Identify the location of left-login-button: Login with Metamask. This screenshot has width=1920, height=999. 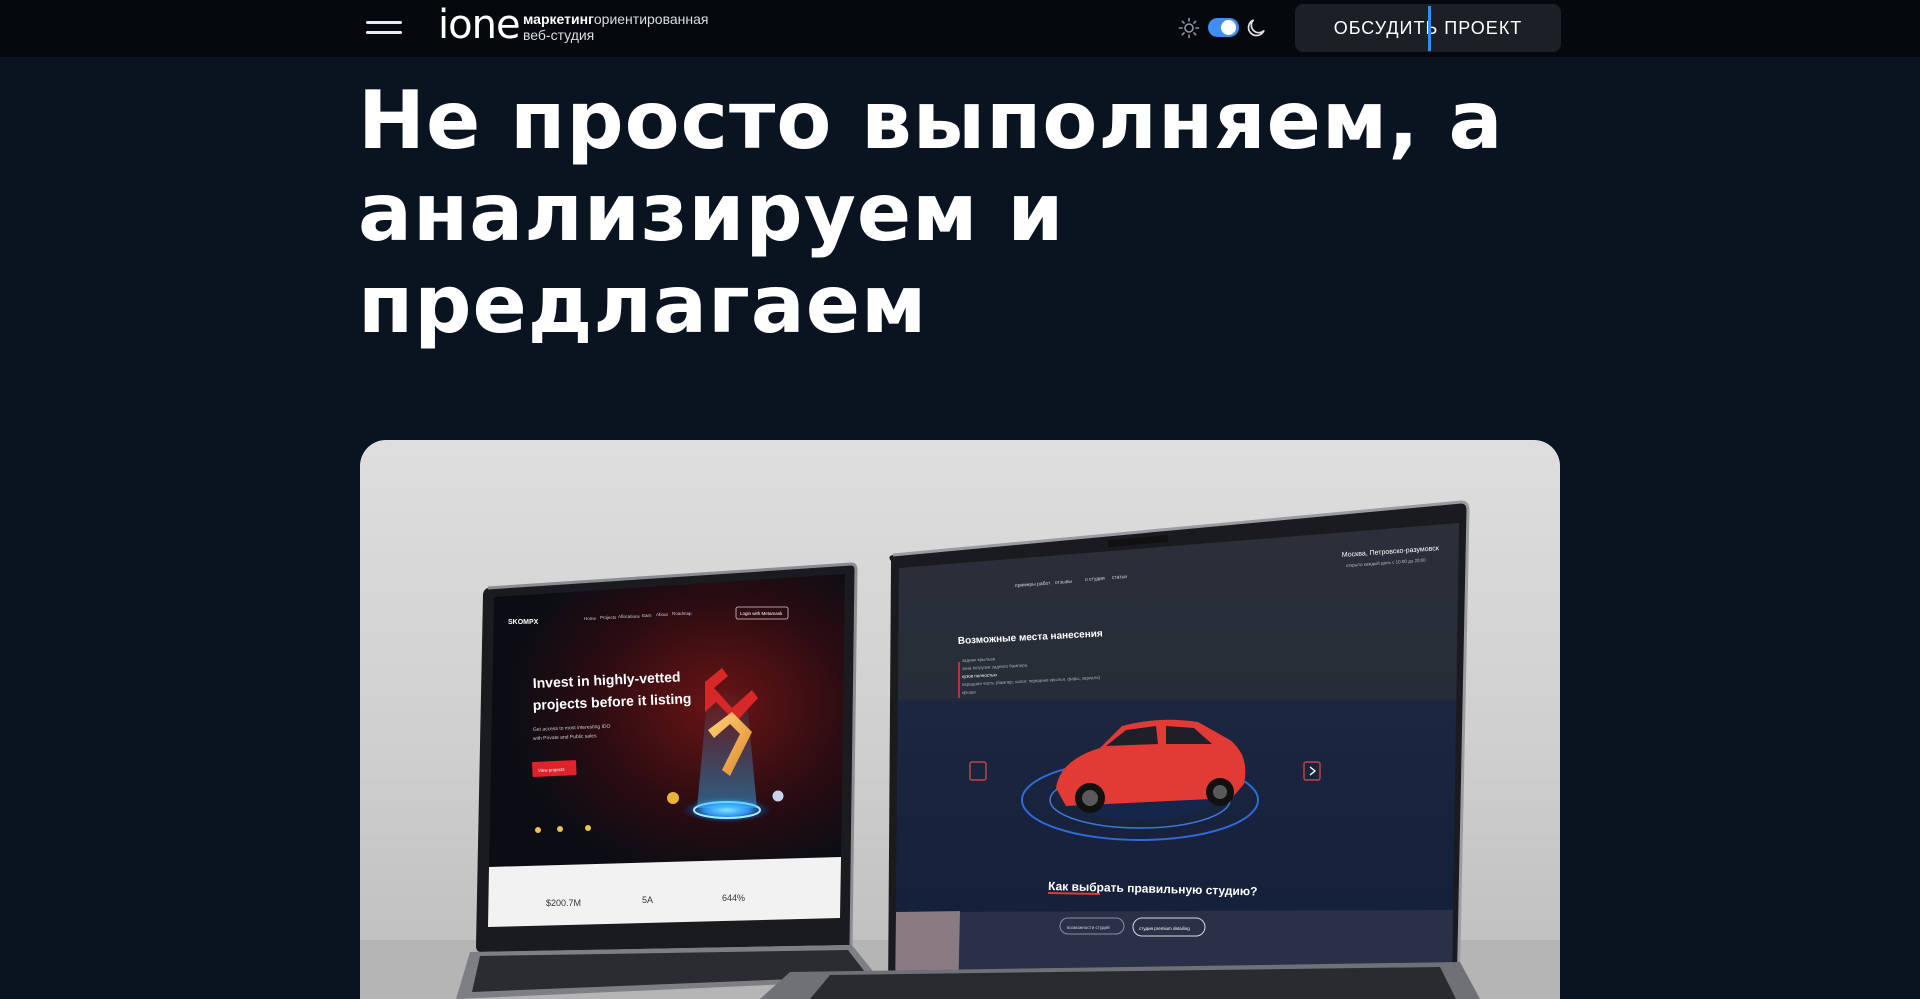
(761, 613).